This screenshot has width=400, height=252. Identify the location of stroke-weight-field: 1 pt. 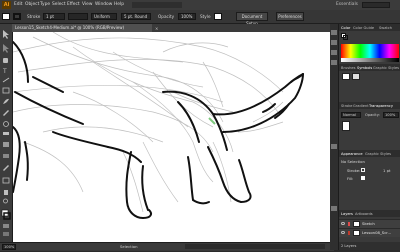
(54, 16).